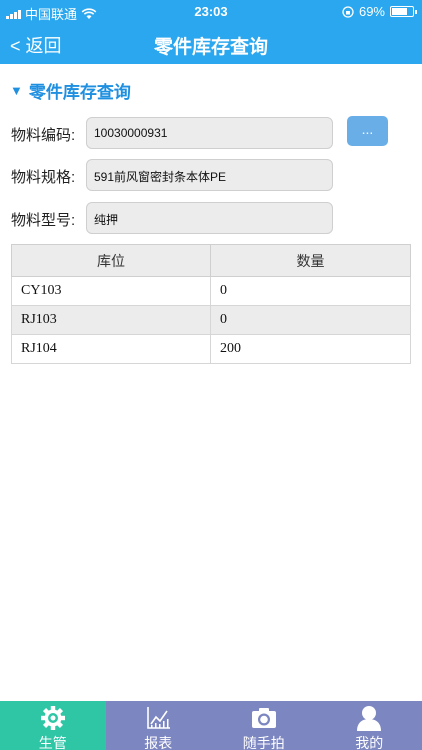  I want to click on tab-label: 我的, so click(369, 742).